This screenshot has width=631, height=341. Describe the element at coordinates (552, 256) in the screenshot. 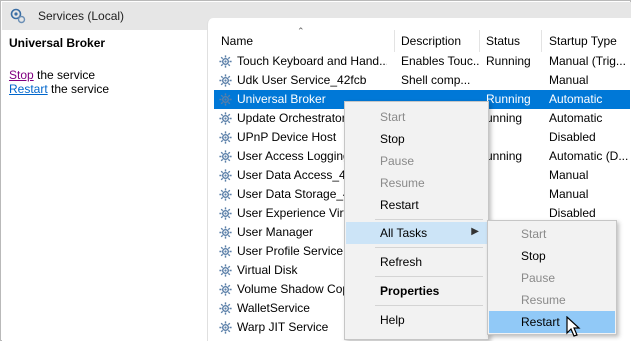

I see `submenu-item-stop: Stop` at that location.